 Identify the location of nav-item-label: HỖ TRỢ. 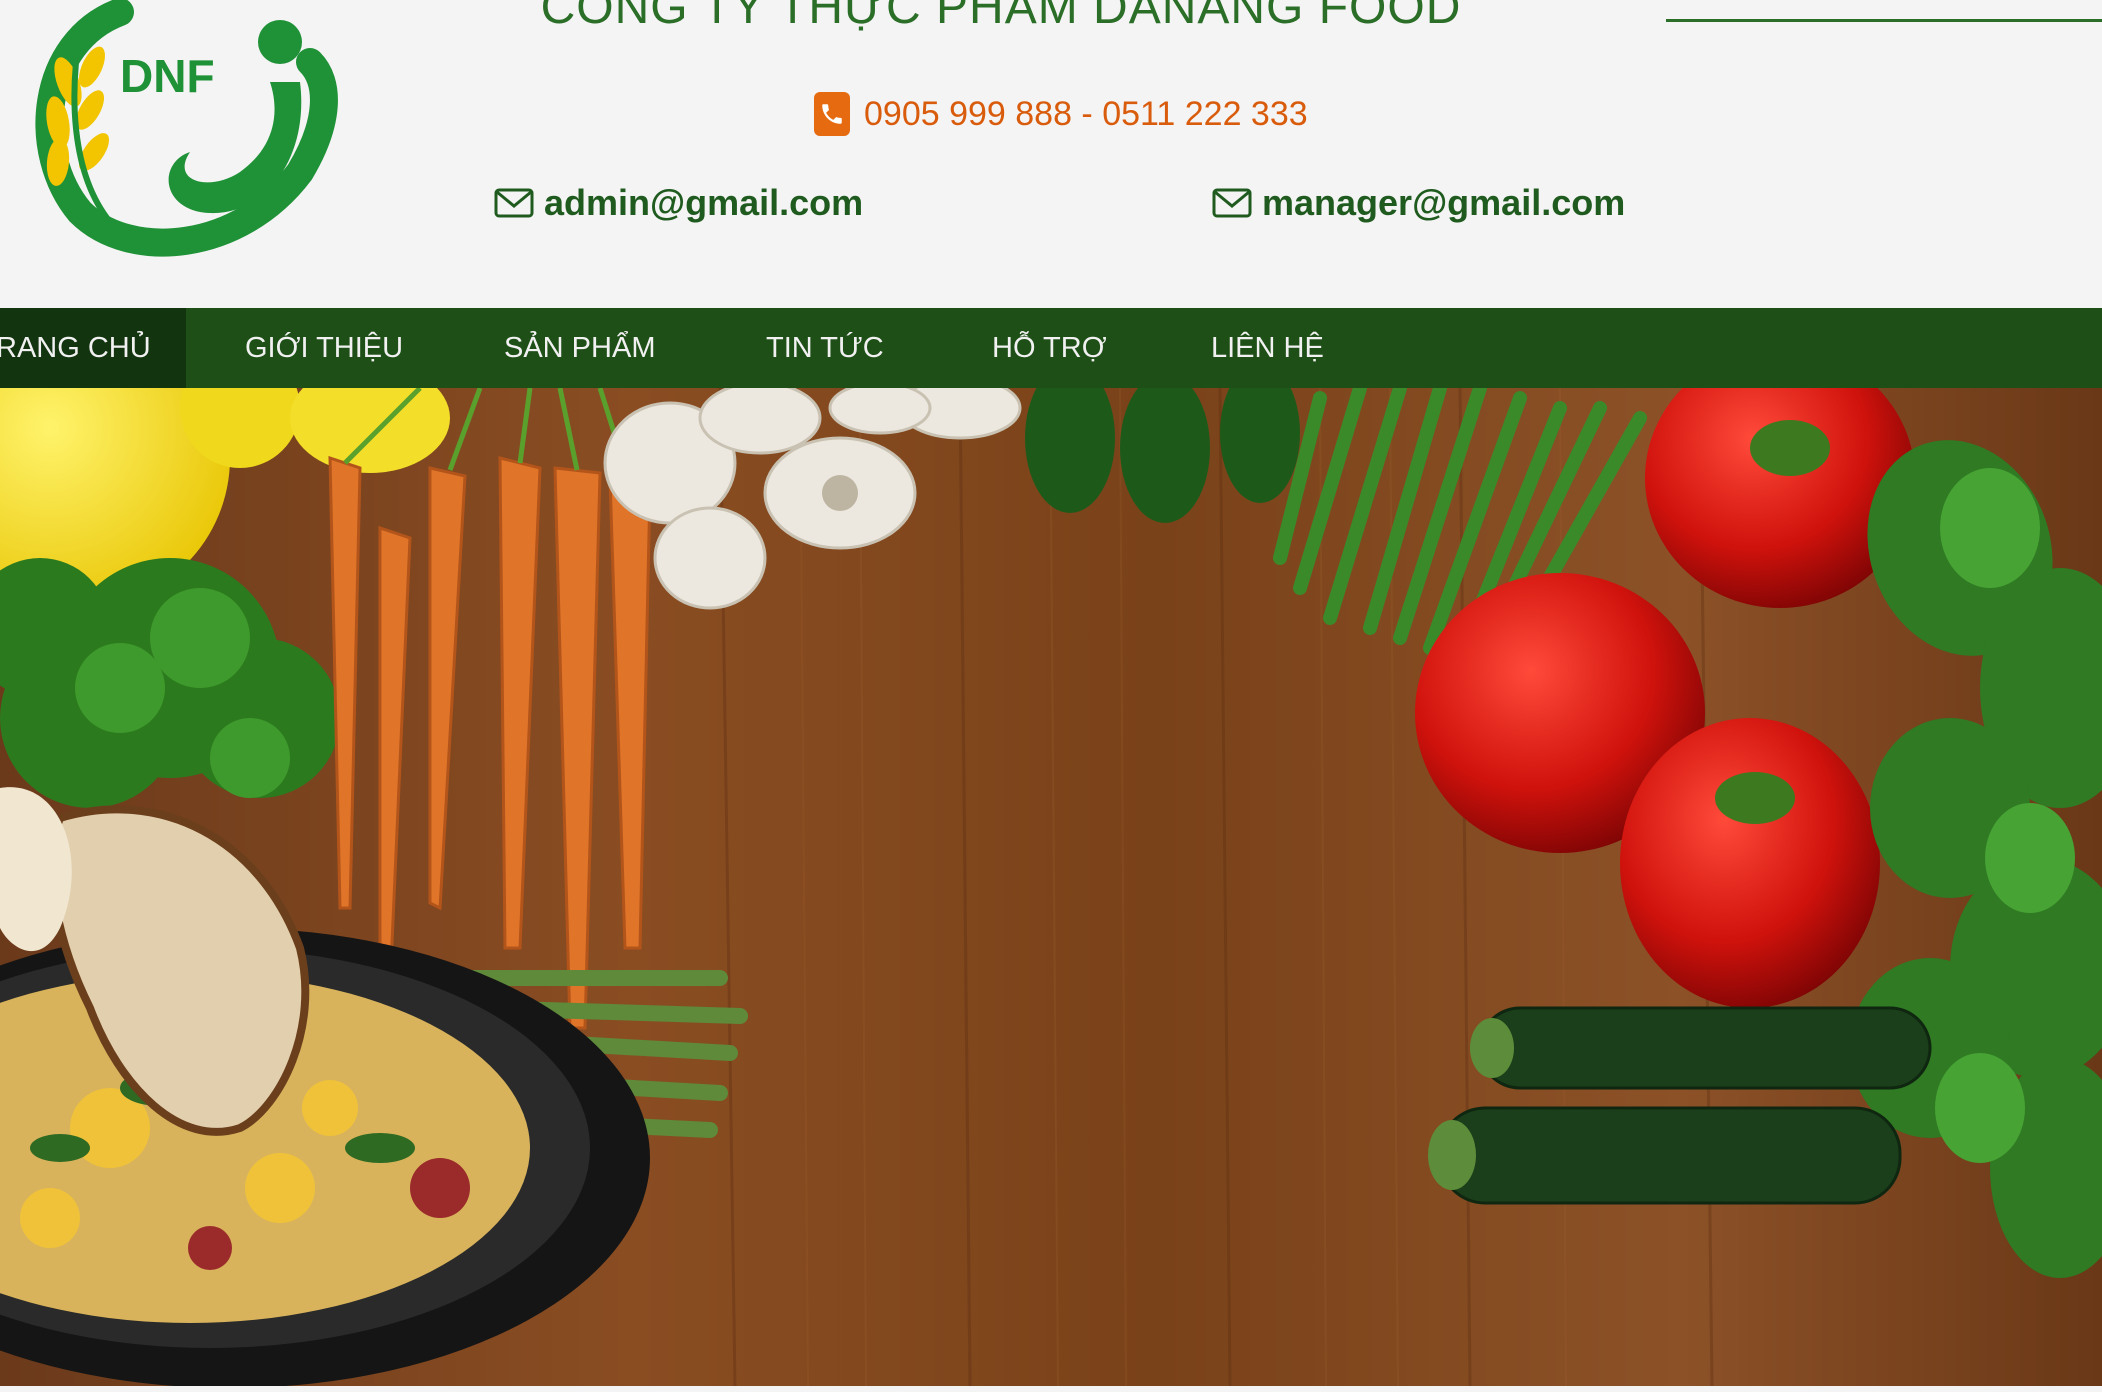
(1049, 347).